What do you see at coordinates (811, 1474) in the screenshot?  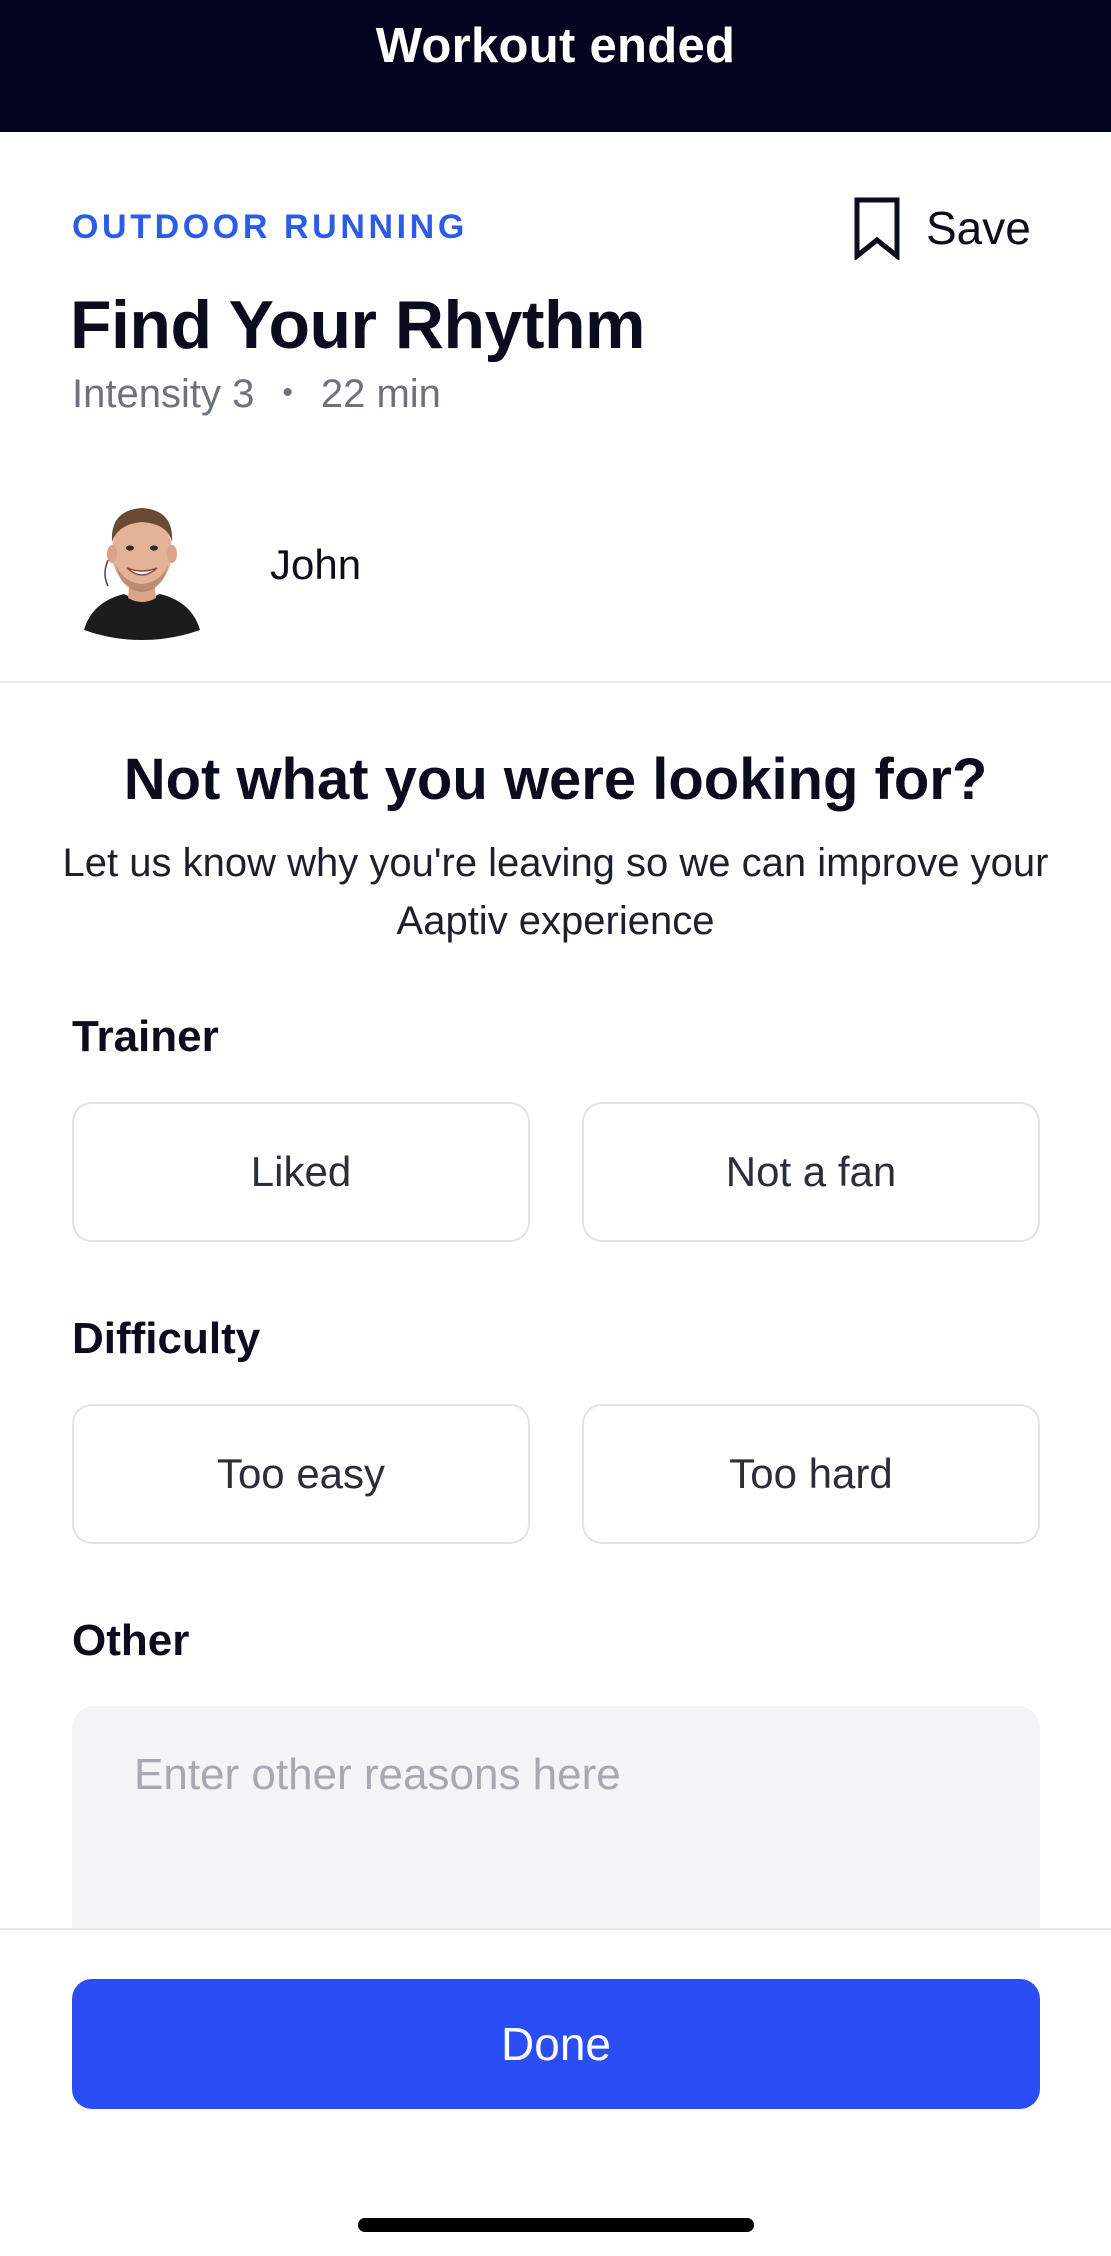 I see `difficulty-too-hard-button: Too hard` at bounding box center [811, 1474].